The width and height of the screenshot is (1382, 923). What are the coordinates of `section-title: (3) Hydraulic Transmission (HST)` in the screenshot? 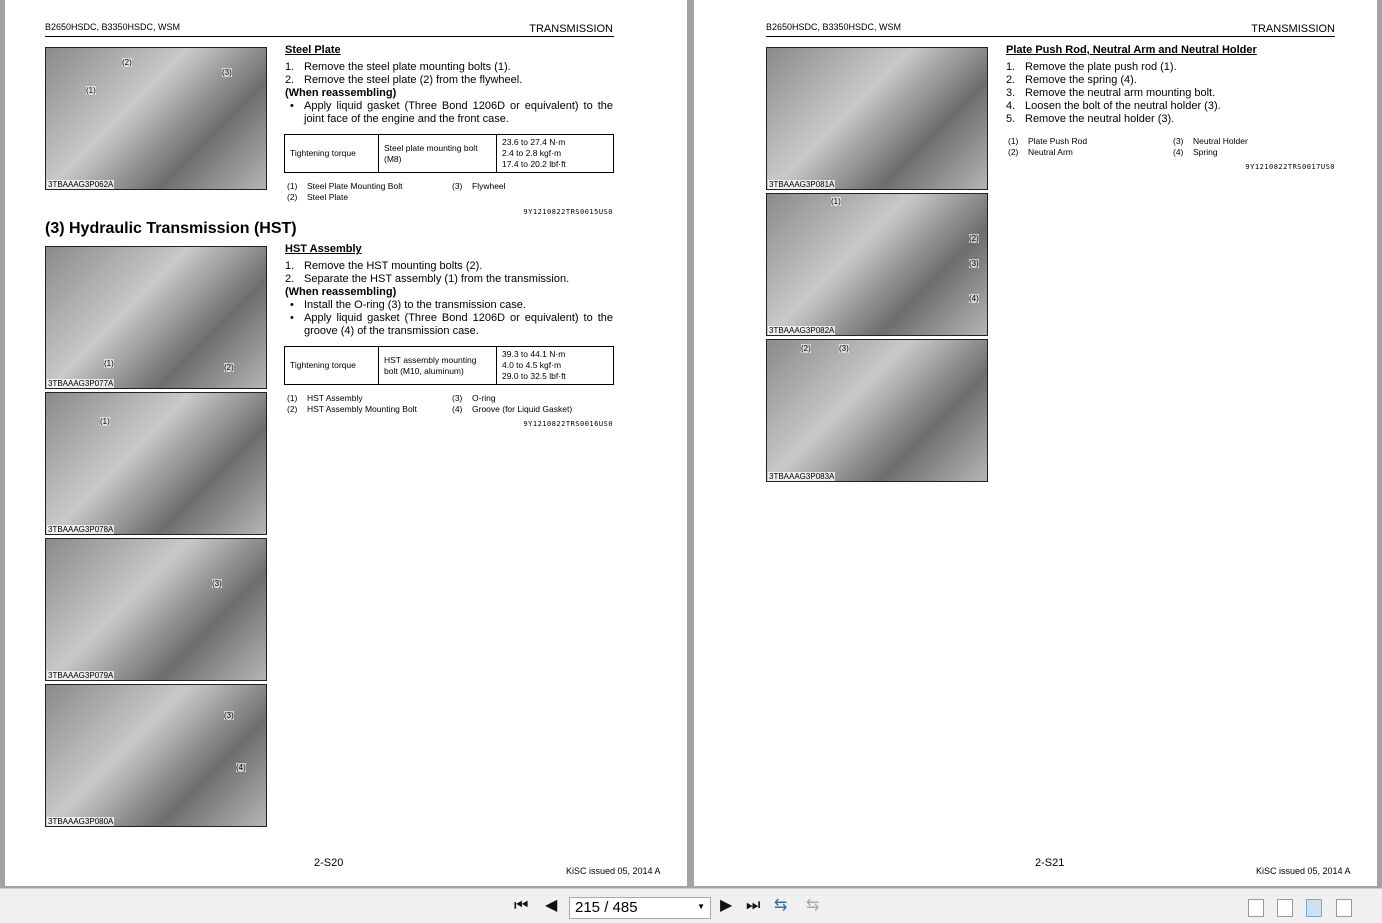 It's located at (171, 228).